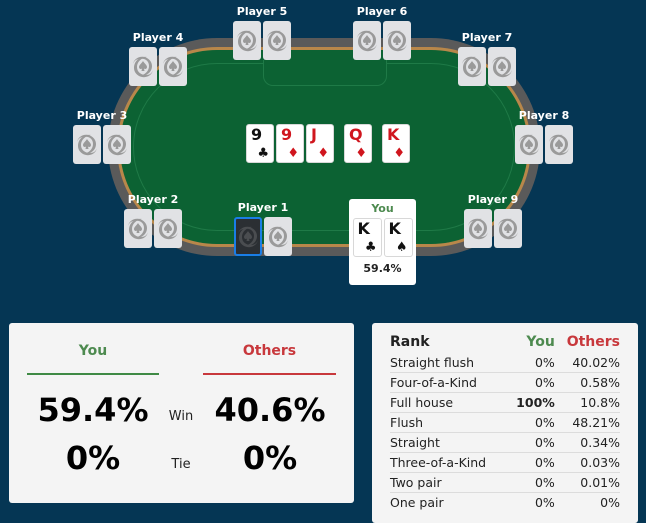  Describe the element at coordinates (449, 402) in the screenshot. I see `rank-name: Full house` at that location.